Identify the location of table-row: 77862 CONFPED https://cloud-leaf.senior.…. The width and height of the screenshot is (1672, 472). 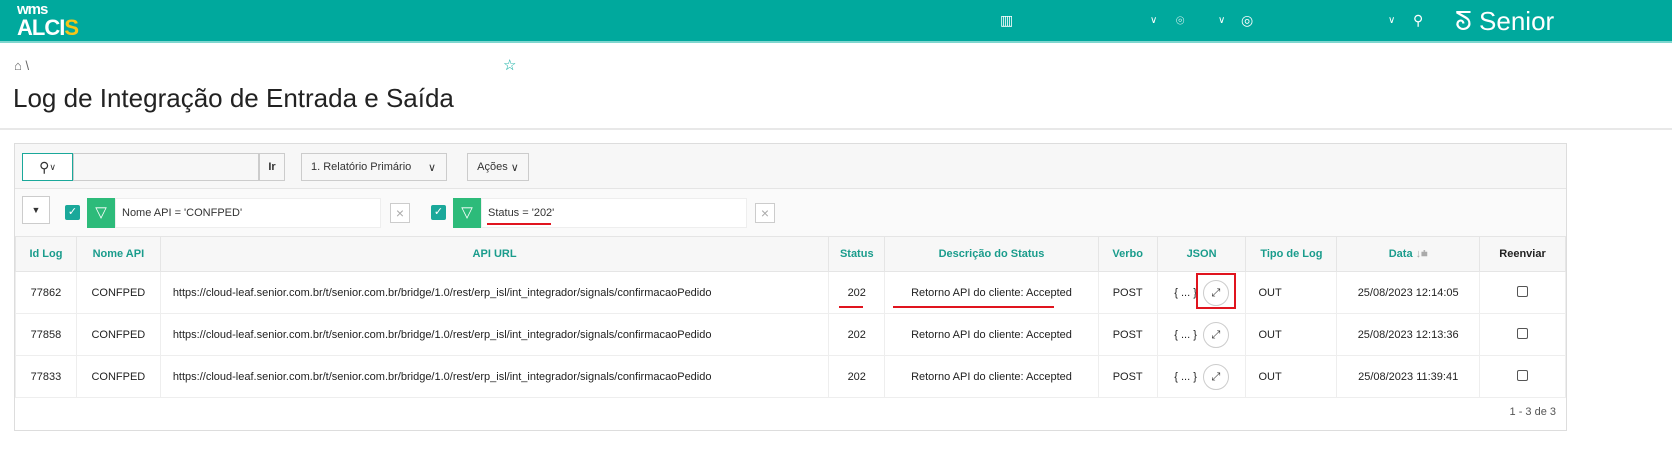
(790, 292).